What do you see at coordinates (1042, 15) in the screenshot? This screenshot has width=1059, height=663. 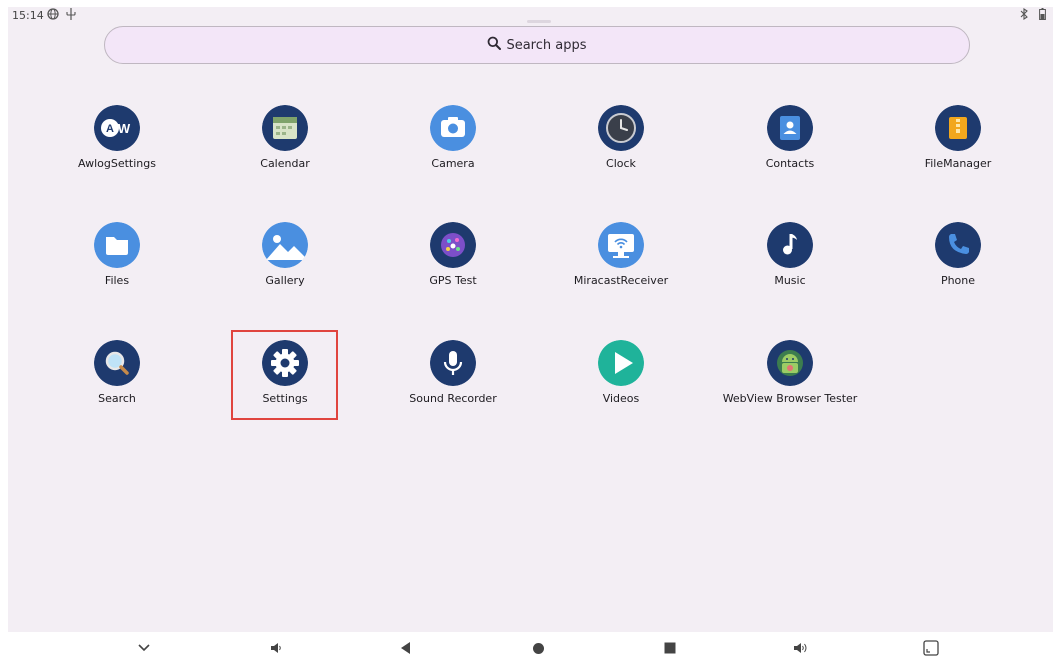 I see `battery-icon` at bounding box center [1042, 15].